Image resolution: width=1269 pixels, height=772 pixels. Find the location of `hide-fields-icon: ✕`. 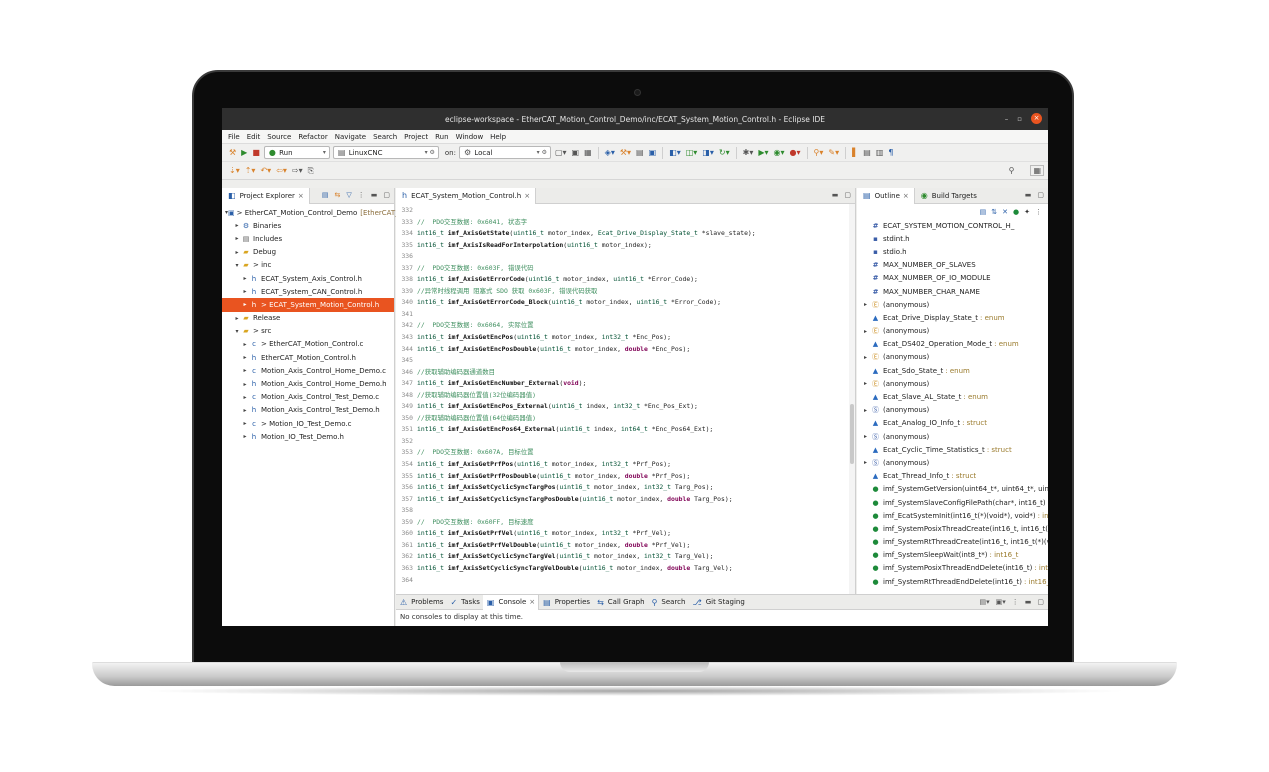

hide-fields-icon: ✕ is located at coordinates (1005, 212).